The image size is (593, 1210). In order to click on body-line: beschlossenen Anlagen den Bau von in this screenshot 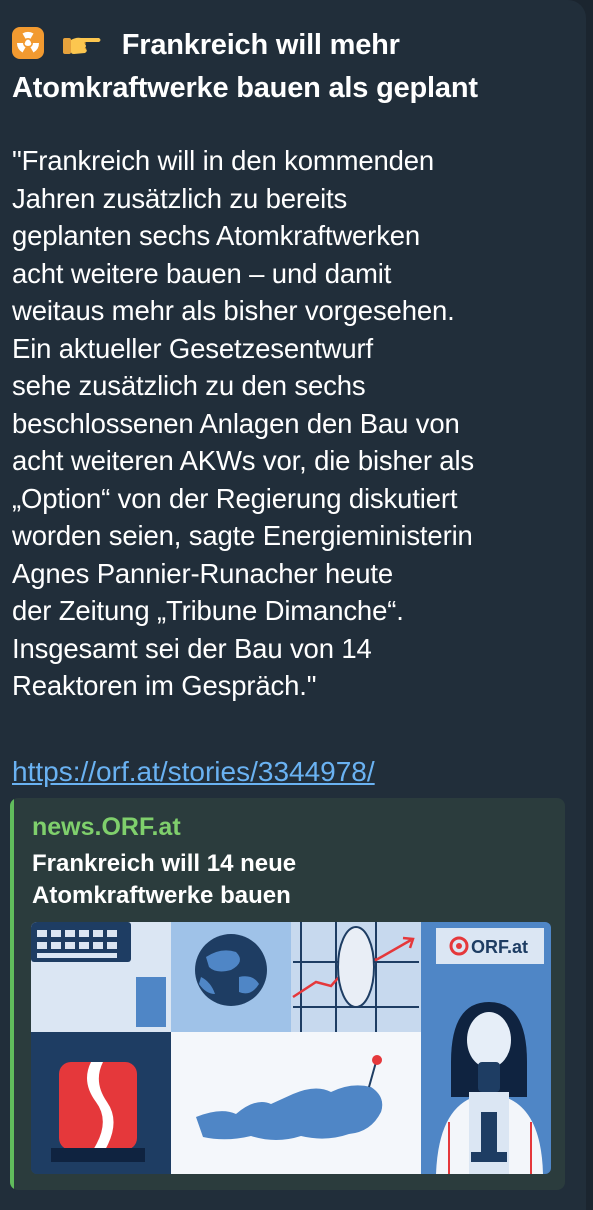, I will do `click(236, 423)`.